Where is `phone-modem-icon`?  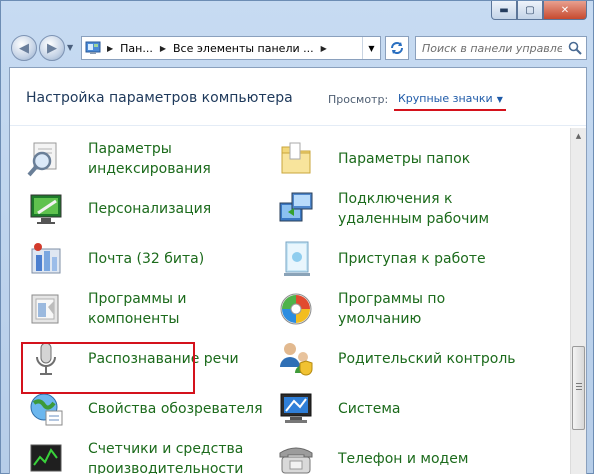
phone-modem-icon is located at coordinates (296, 460).